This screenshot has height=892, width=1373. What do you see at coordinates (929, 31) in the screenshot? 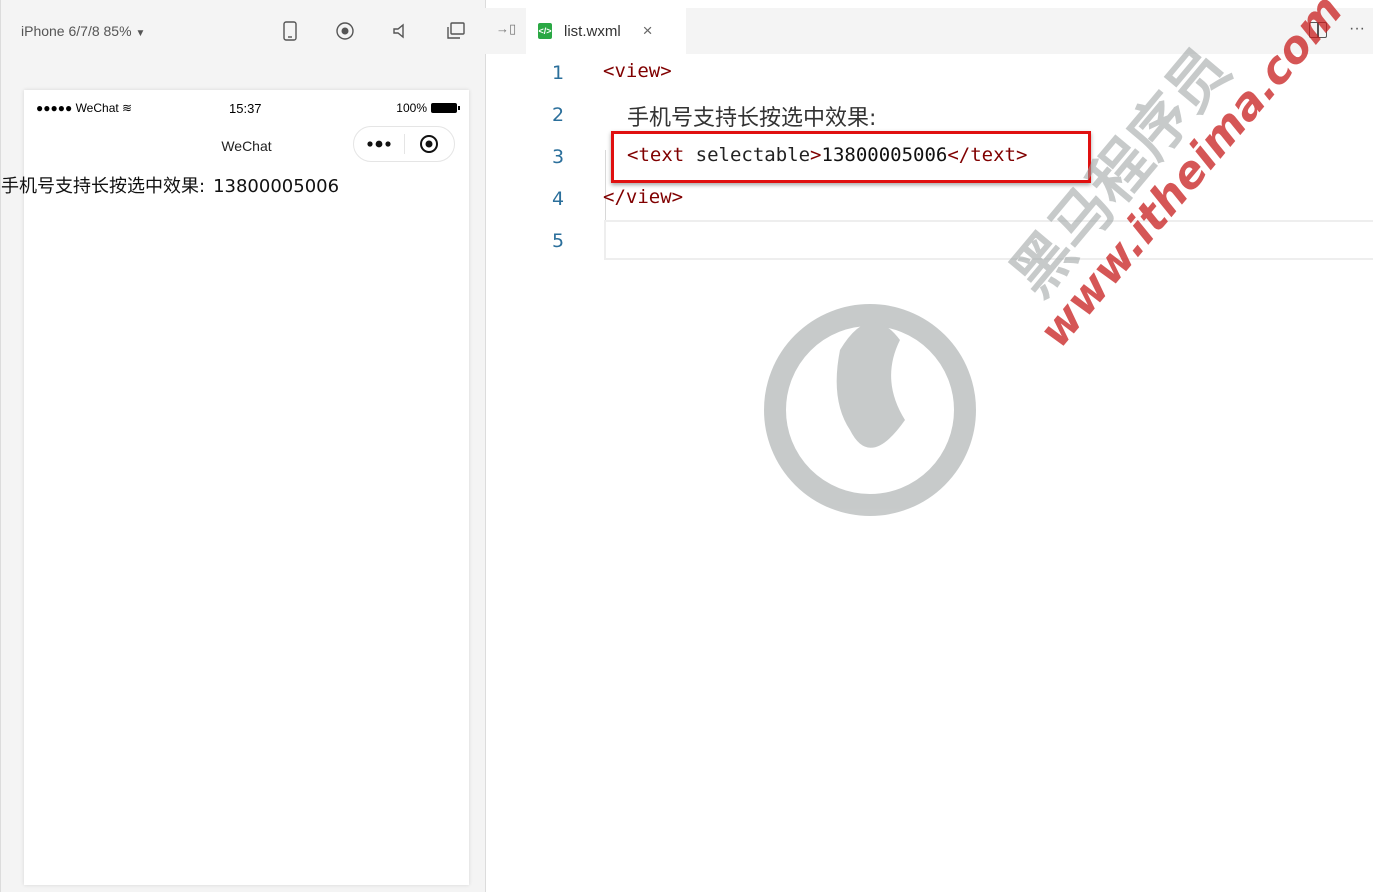
I see `tab-bar: →▯ </> list.wxml × ···` at bounding box center [929, 31].